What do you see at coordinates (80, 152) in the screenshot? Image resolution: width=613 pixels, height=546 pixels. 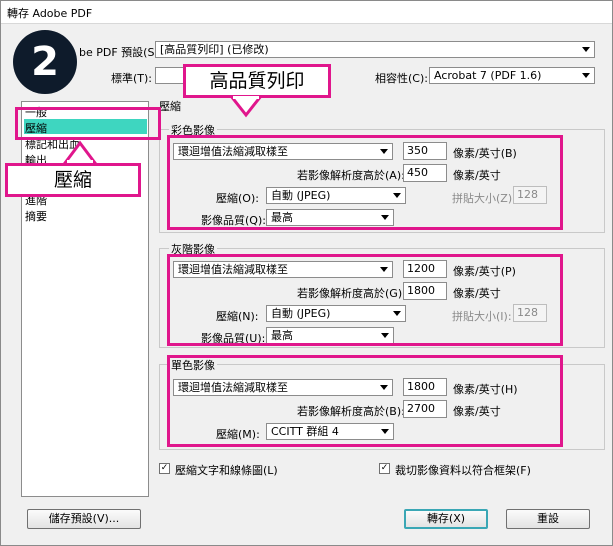 I see `callout-left-pointer` at bounding box center [80, 152].